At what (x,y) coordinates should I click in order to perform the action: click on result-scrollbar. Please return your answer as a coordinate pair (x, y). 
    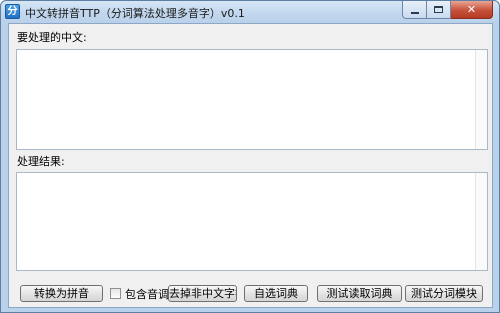
    Looking at the image, I should click on (481, 221).